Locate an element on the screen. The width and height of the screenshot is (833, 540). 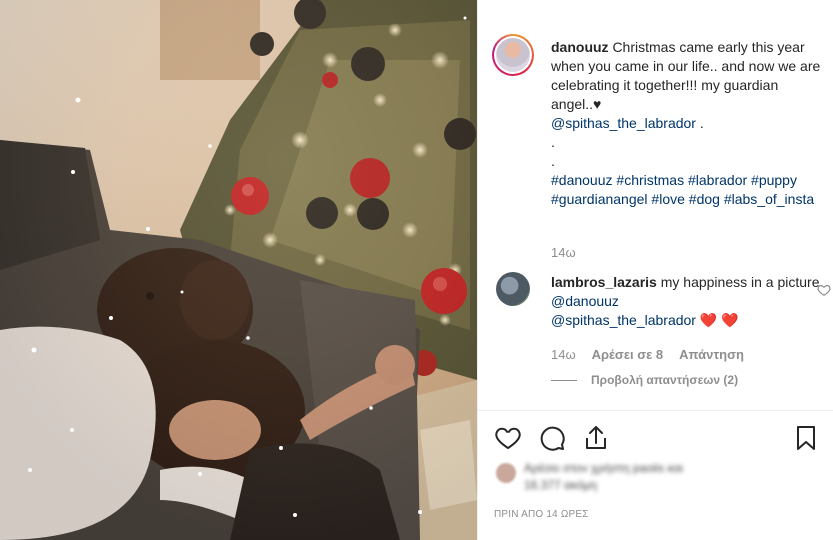
caption-mention: @spithas_the_labrador is located at coordinates (623, 123).